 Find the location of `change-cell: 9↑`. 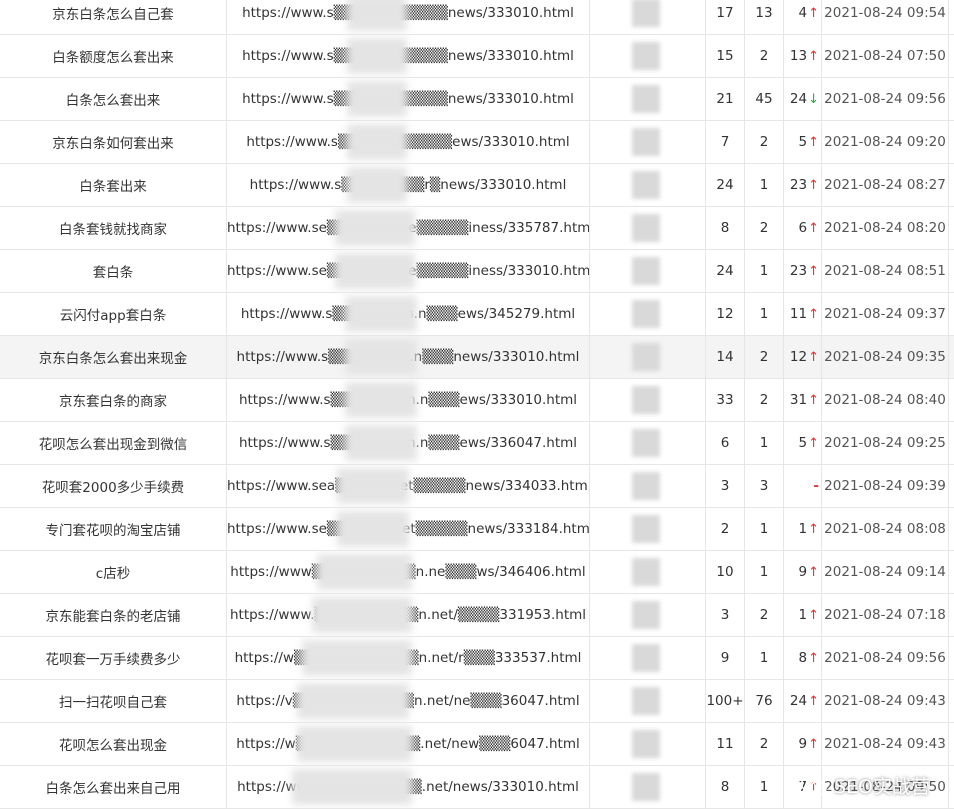

change-cell: 9↑ is located at coordinates (803, 744).